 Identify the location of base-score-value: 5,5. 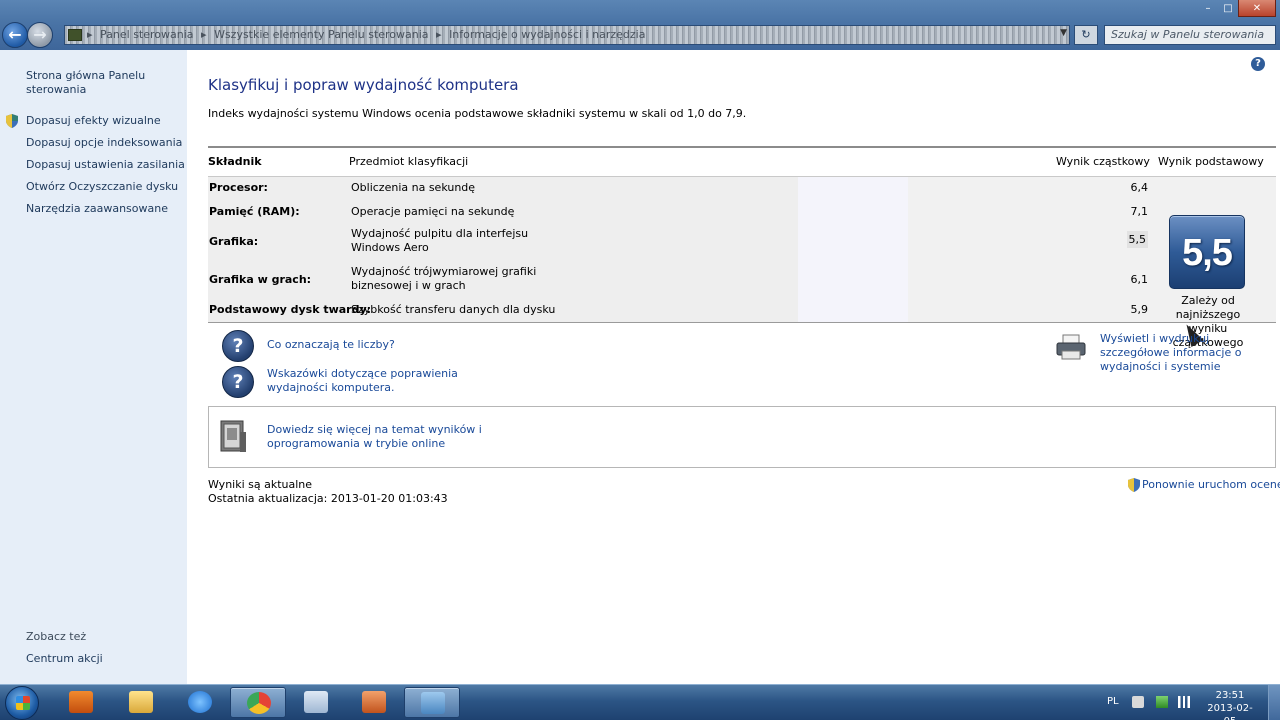
(1207, 253).